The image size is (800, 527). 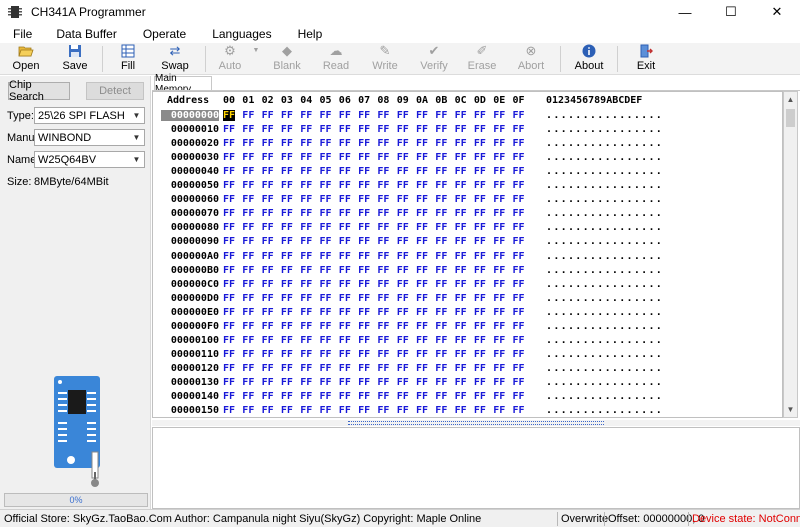 I want to click on tab-main-memory: Main Memory, so click(x=183, y=84).